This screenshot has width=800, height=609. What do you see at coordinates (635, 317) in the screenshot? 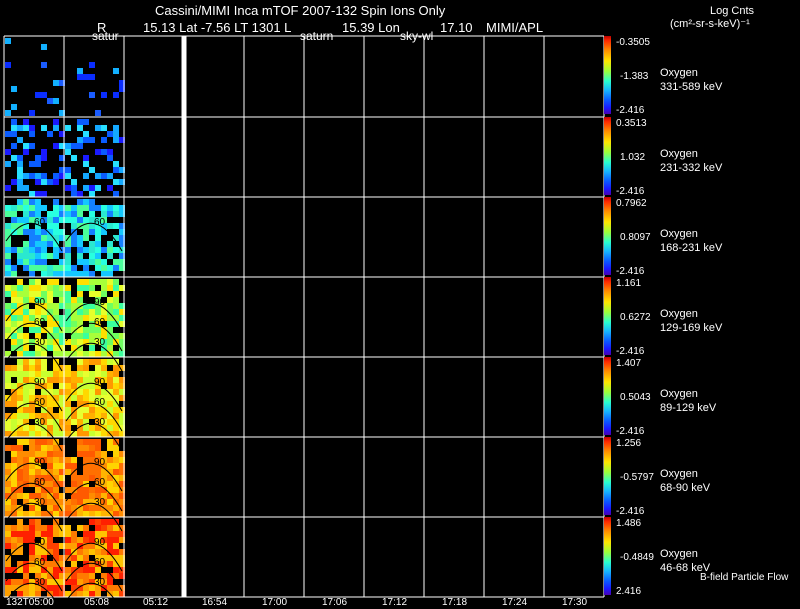
I see `colorbar-mid-label: 0.6272` at bounding box center [635, 317].